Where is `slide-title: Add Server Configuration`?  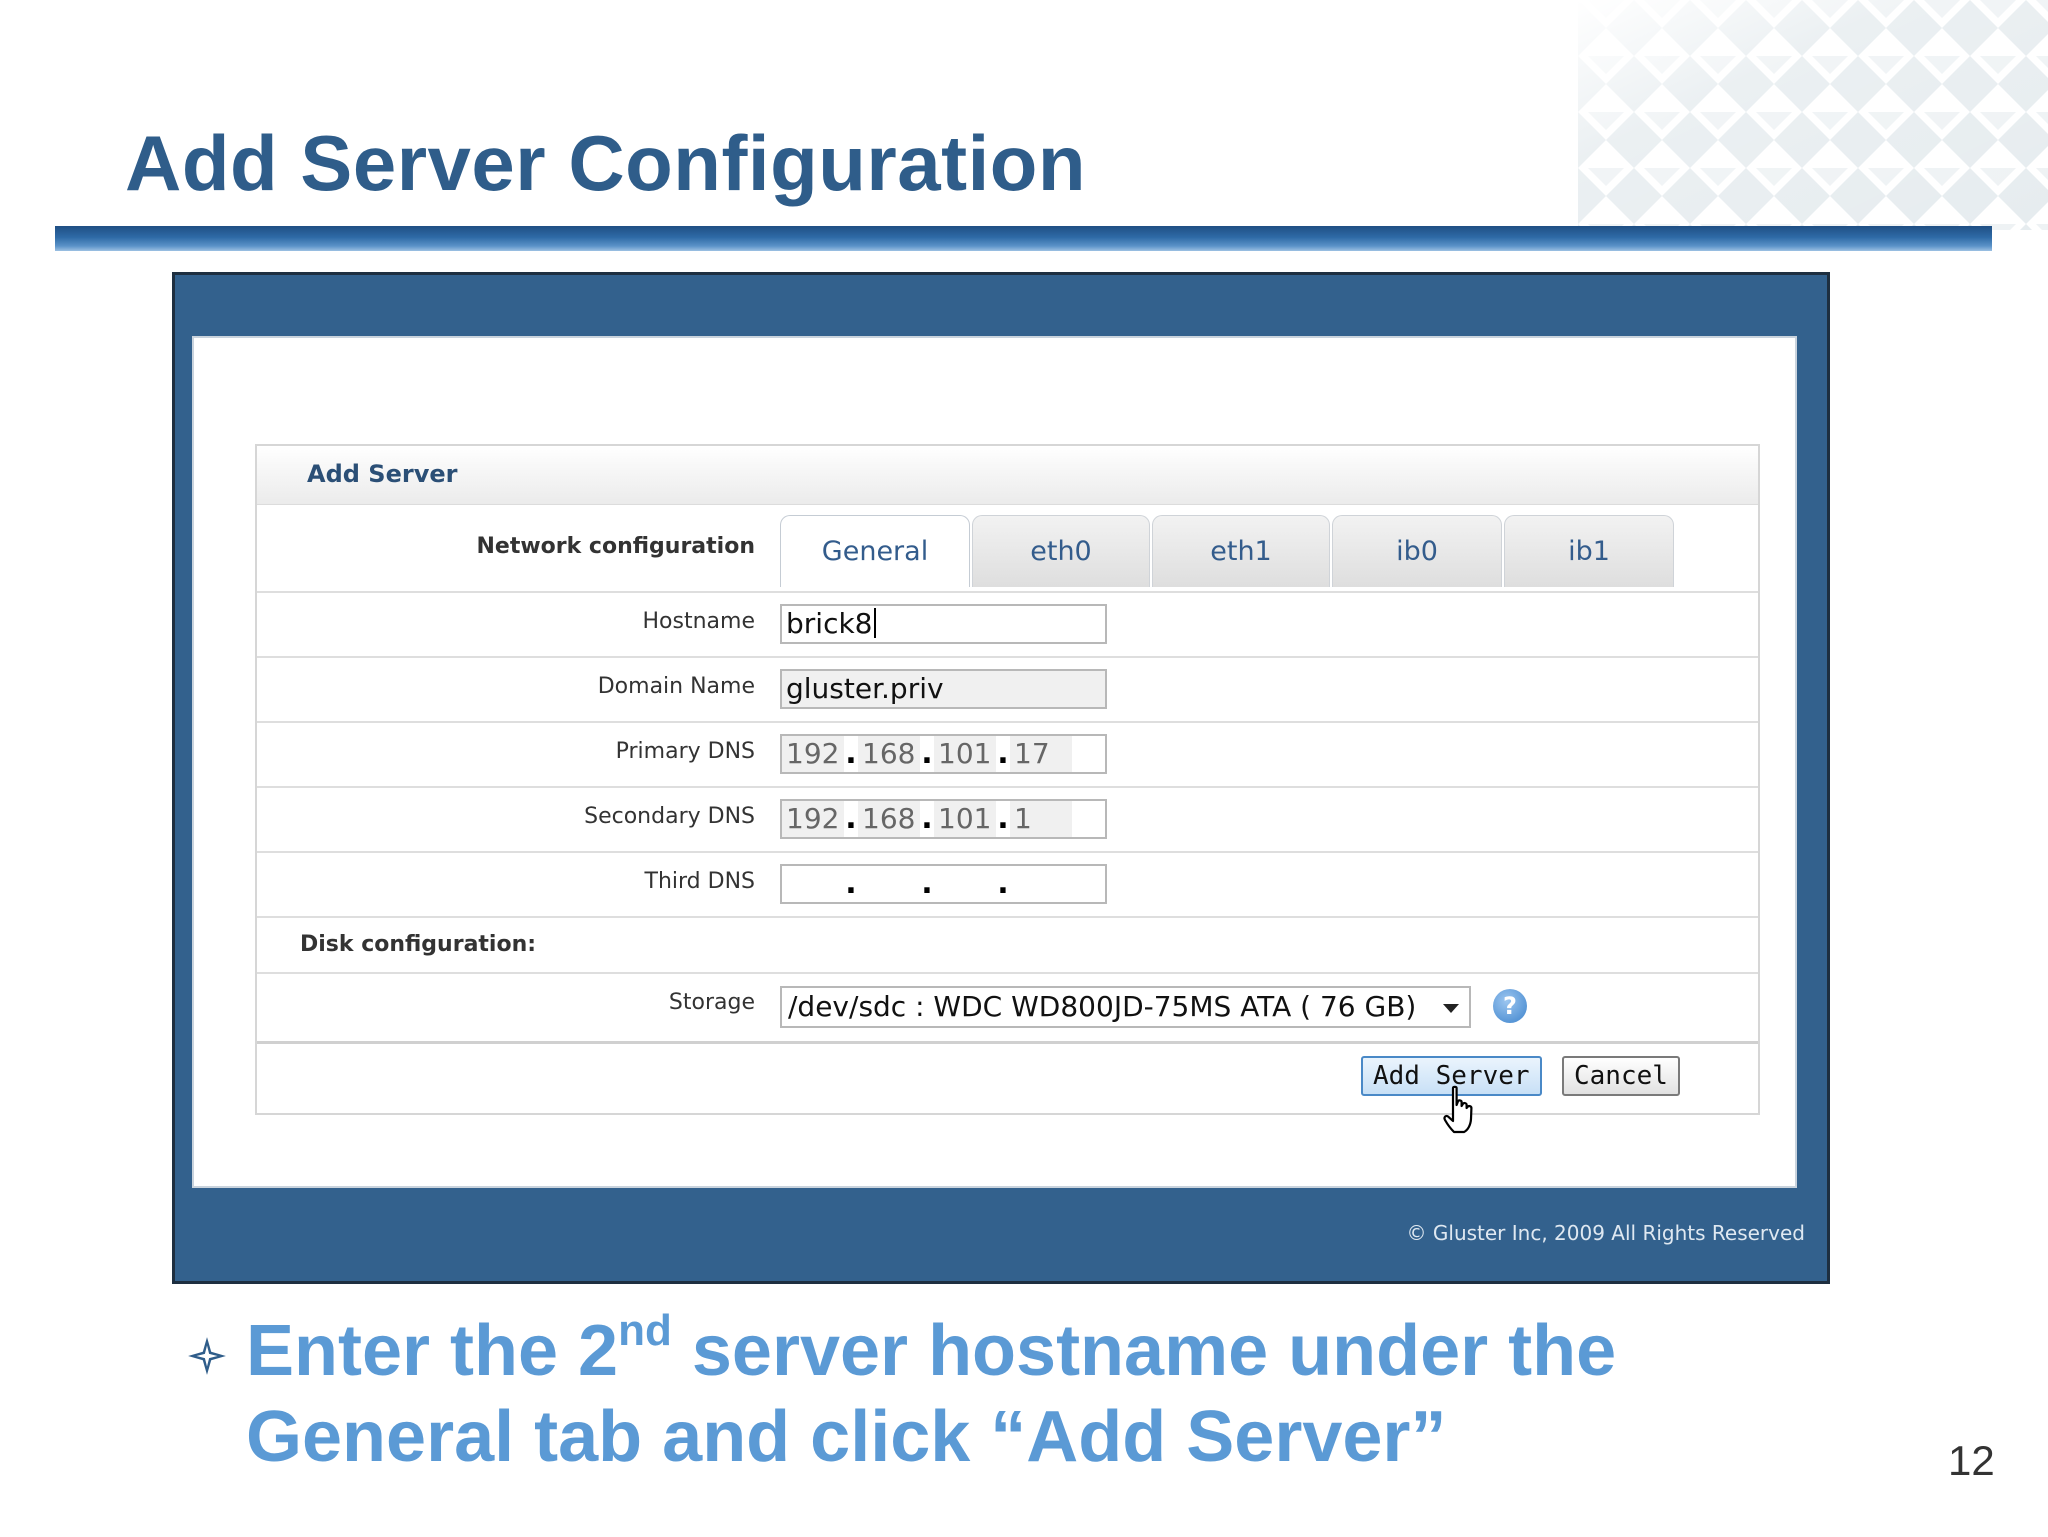
slide-title: Add Server Configuration is located at coordinates (606, 163).